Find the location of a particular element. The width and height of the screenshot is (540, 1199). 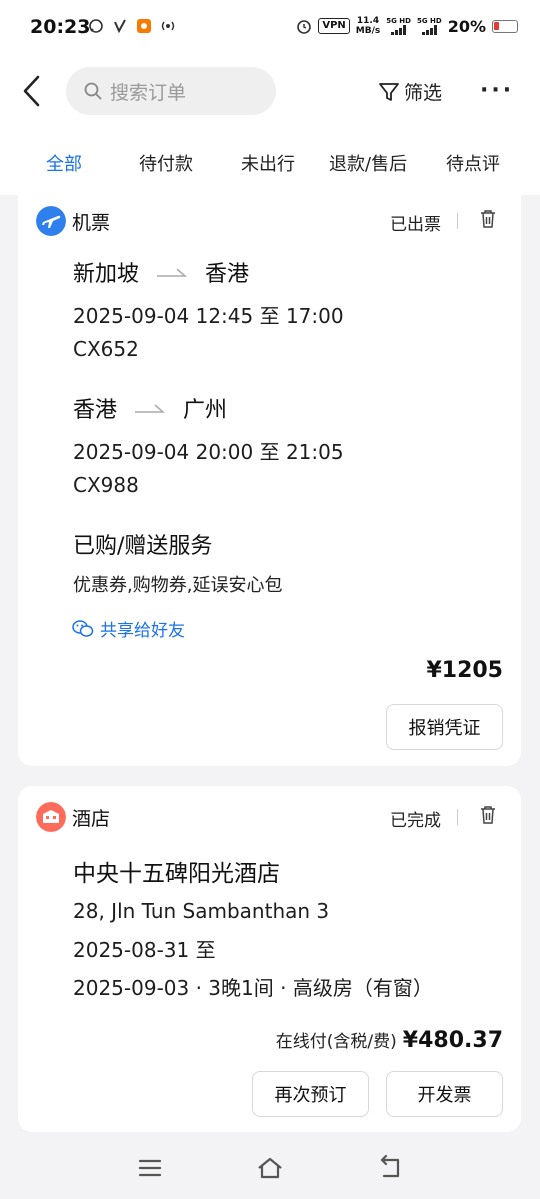

funnel-icon is located at coordinates (389, 91).